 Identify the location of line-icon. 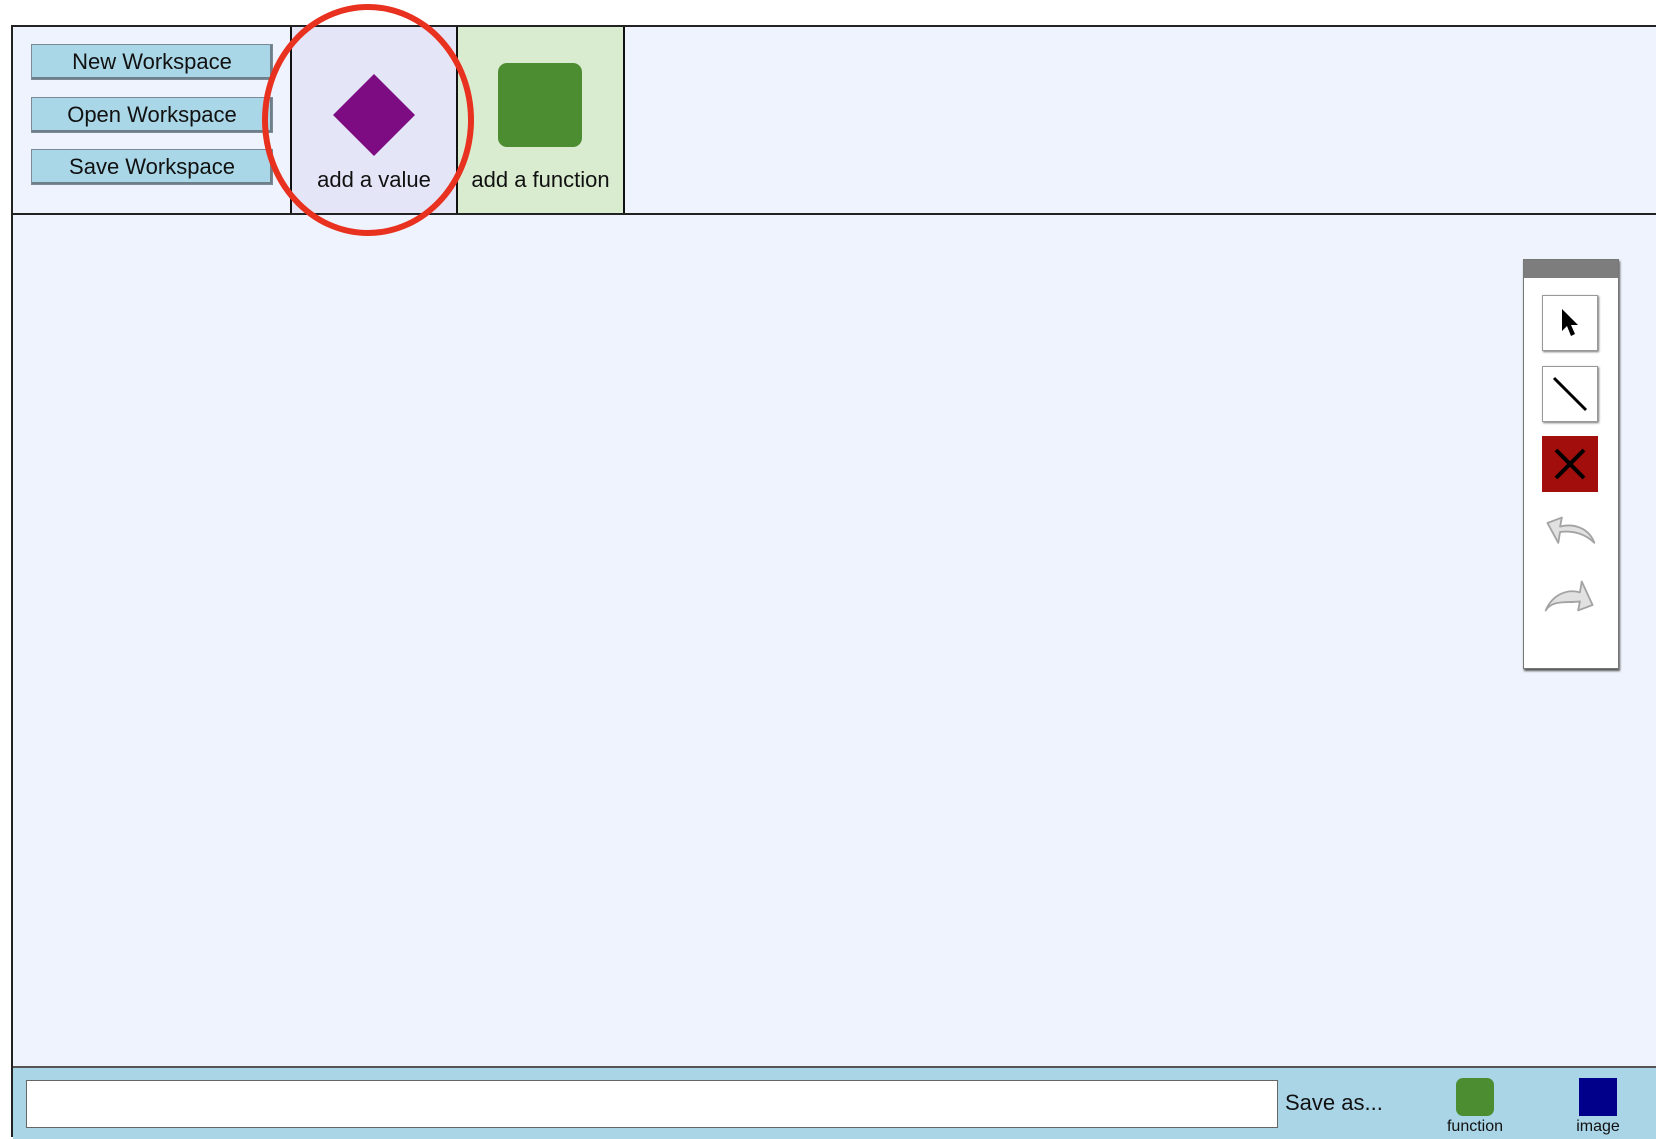
(1570, 394).